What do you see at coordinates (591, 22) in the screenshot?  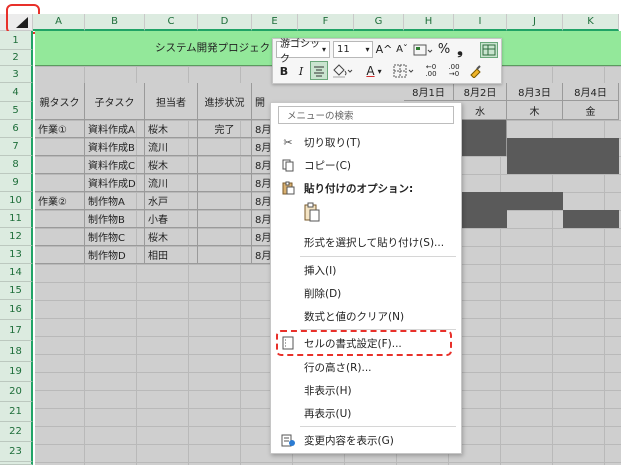 I see `column-header-k: K` at bounding box center [591, 22].